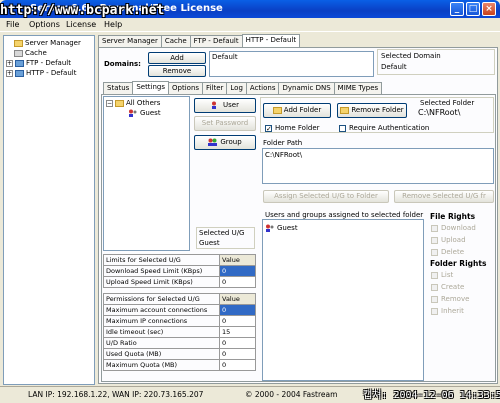 The height and width of the screenshot is (403, 500). What do you see at coordinates (447, 287) in the screenshot?
I see `create-checkbox: Create` at bounding box center [447, 287].